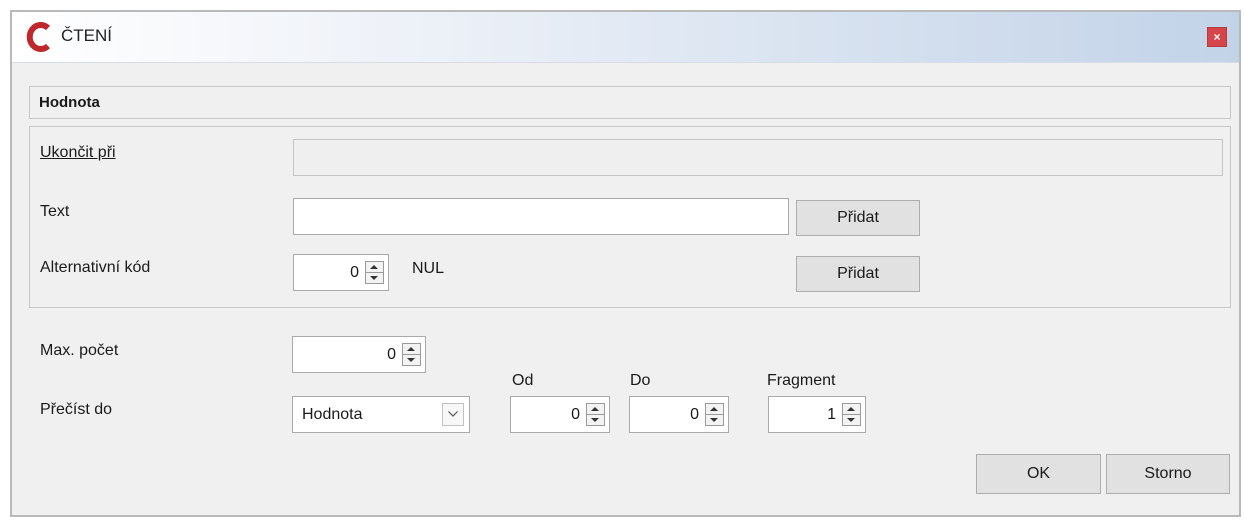  Describe the element at coordinates (453, 414) in the screenshot. I see `chevron-down-icon` at that location.